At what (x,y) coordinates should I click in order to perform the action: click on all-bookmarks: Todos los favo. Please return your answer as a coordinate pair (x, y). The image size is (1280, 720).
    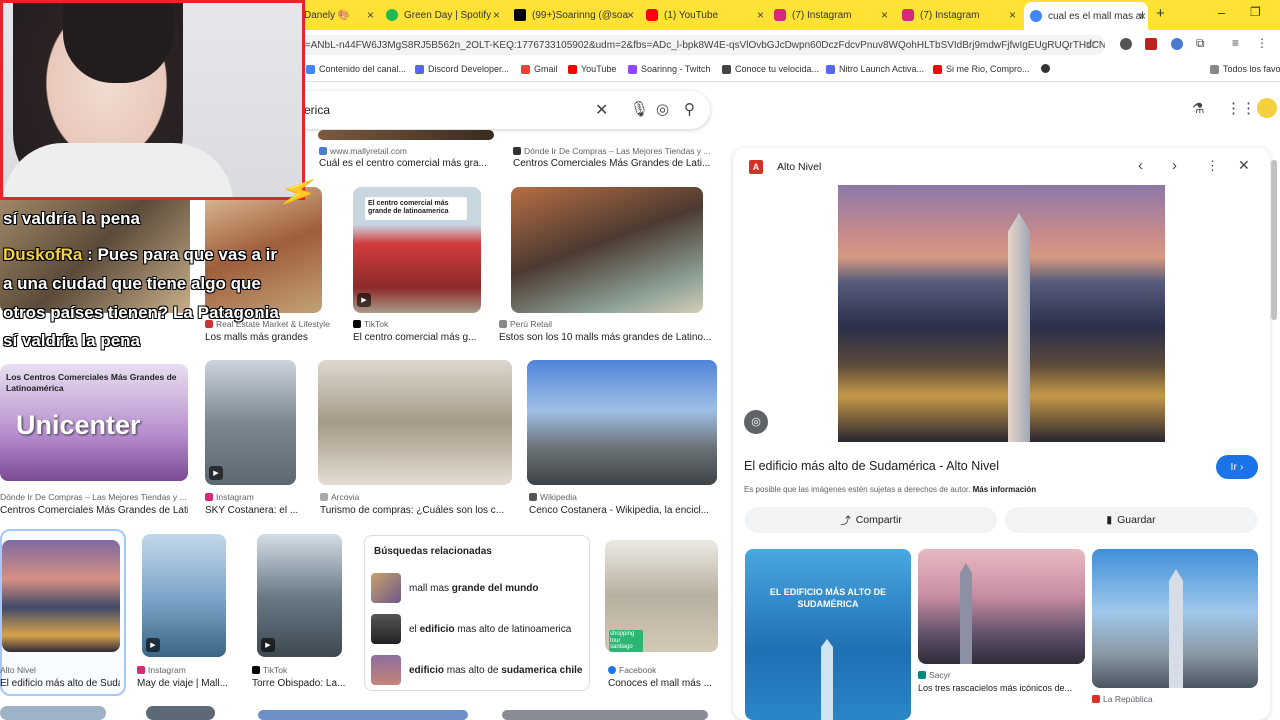
    Looking at the image, I should click on (1245, 69).